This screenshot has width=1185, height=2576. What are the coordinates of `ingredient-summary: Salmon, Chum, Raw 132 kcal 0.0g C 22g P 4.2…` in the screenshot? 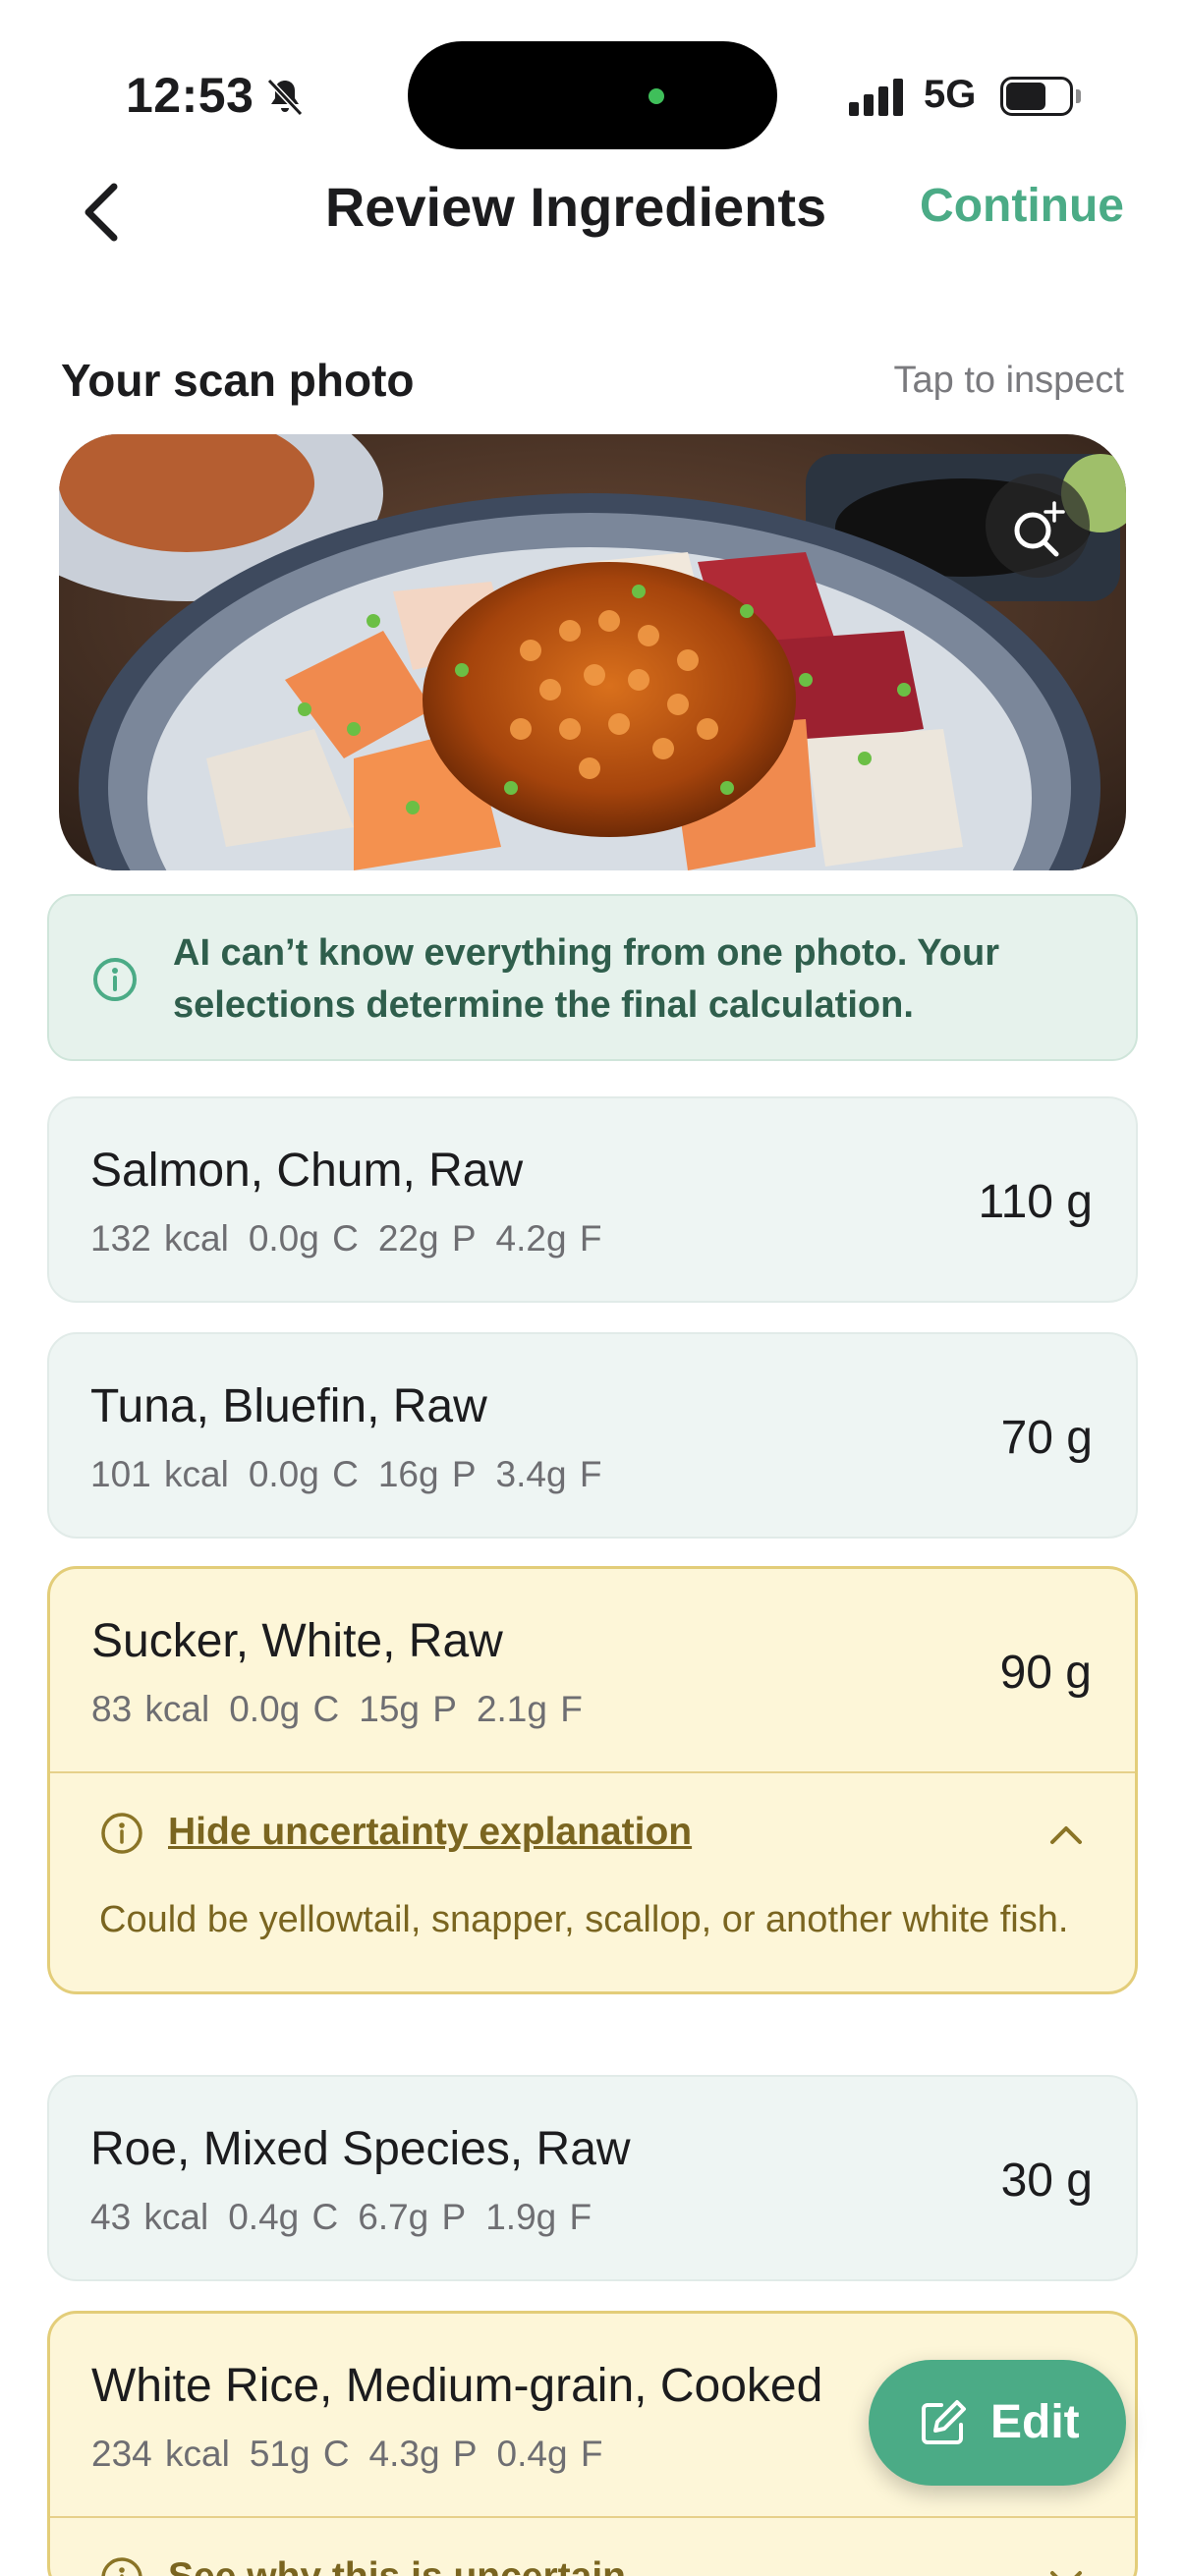 It's located at (592, 1199).